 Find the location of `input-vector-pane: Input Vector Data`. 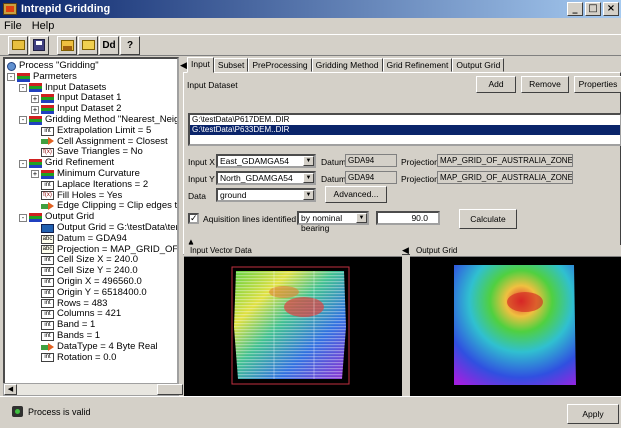

input-vector-pane: Input Vector Data is located at coordinates (293, 320).